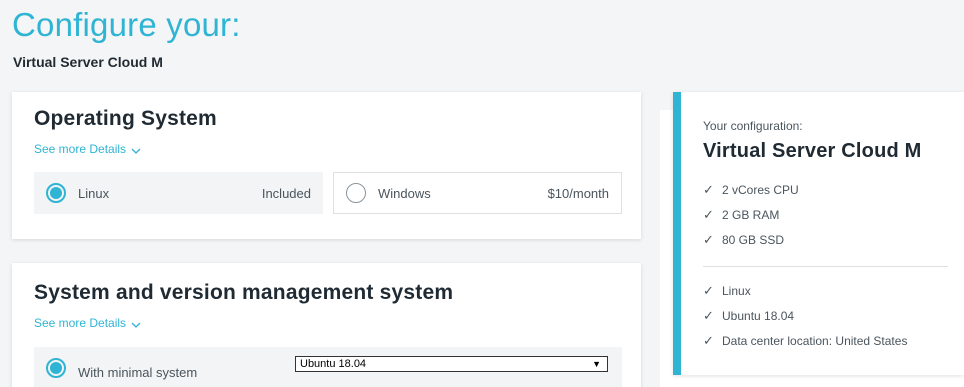  I want to click on summary-selection-item: ✓ Ubuntu 18.04, so click(805, 315).